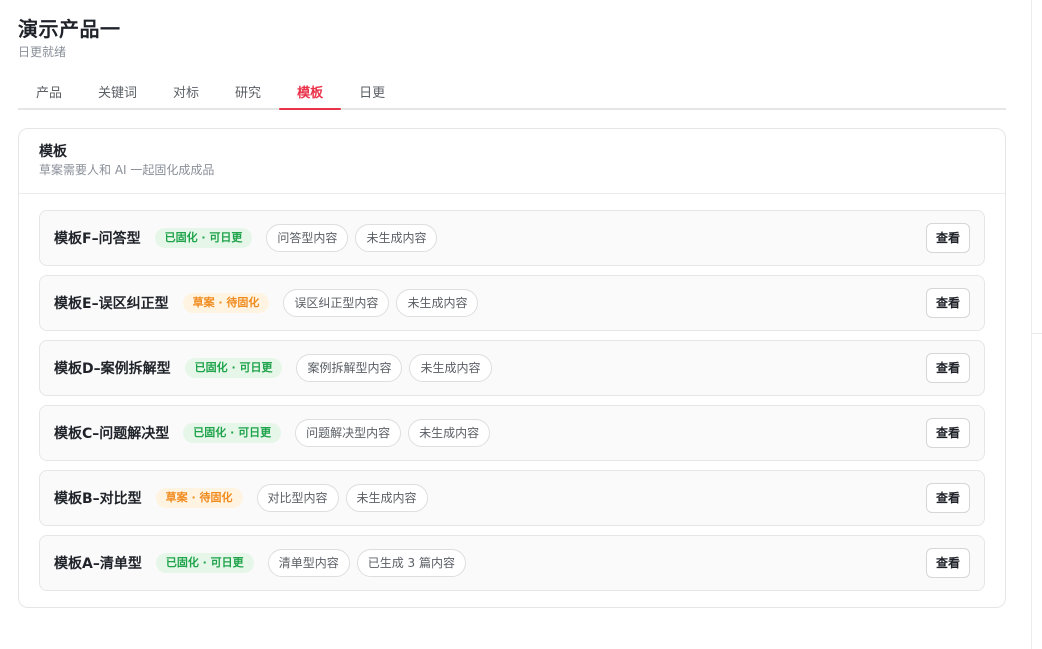 This screenshot has width=1042, height=649. What do you see at coordinates (112, 369) in the screenshot?
I see `template-name: 模板D–案例拆解型` at bounding box center [112, 369].